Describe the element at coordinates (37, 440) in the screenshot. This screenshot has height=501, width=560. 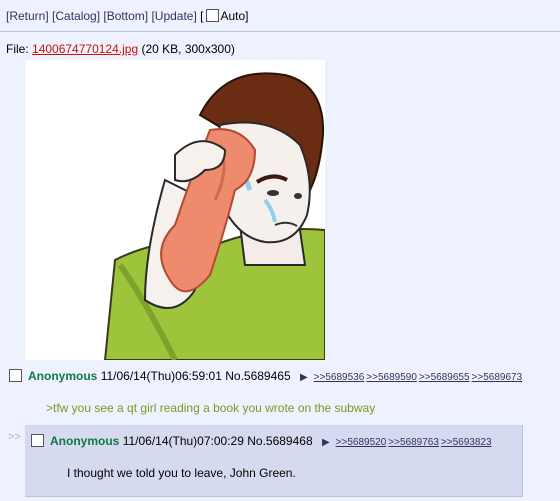
I see `reply-select-checkbox` at that location.